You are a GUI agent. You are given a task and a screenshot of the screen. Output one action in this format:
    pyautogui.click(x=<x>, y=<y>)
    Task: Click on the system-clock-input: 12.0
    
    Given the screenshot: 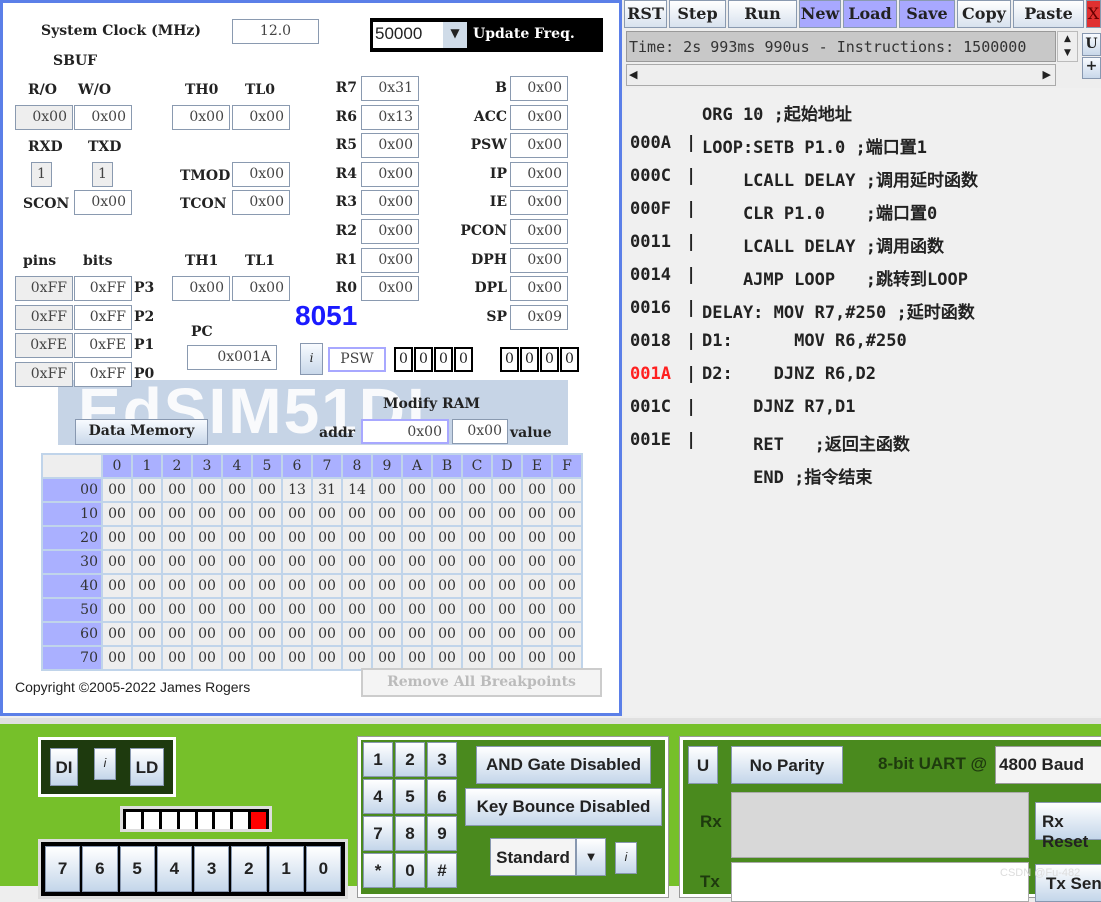 What is the action you would take?
    pyautogui.click(x=275, y=31)
    